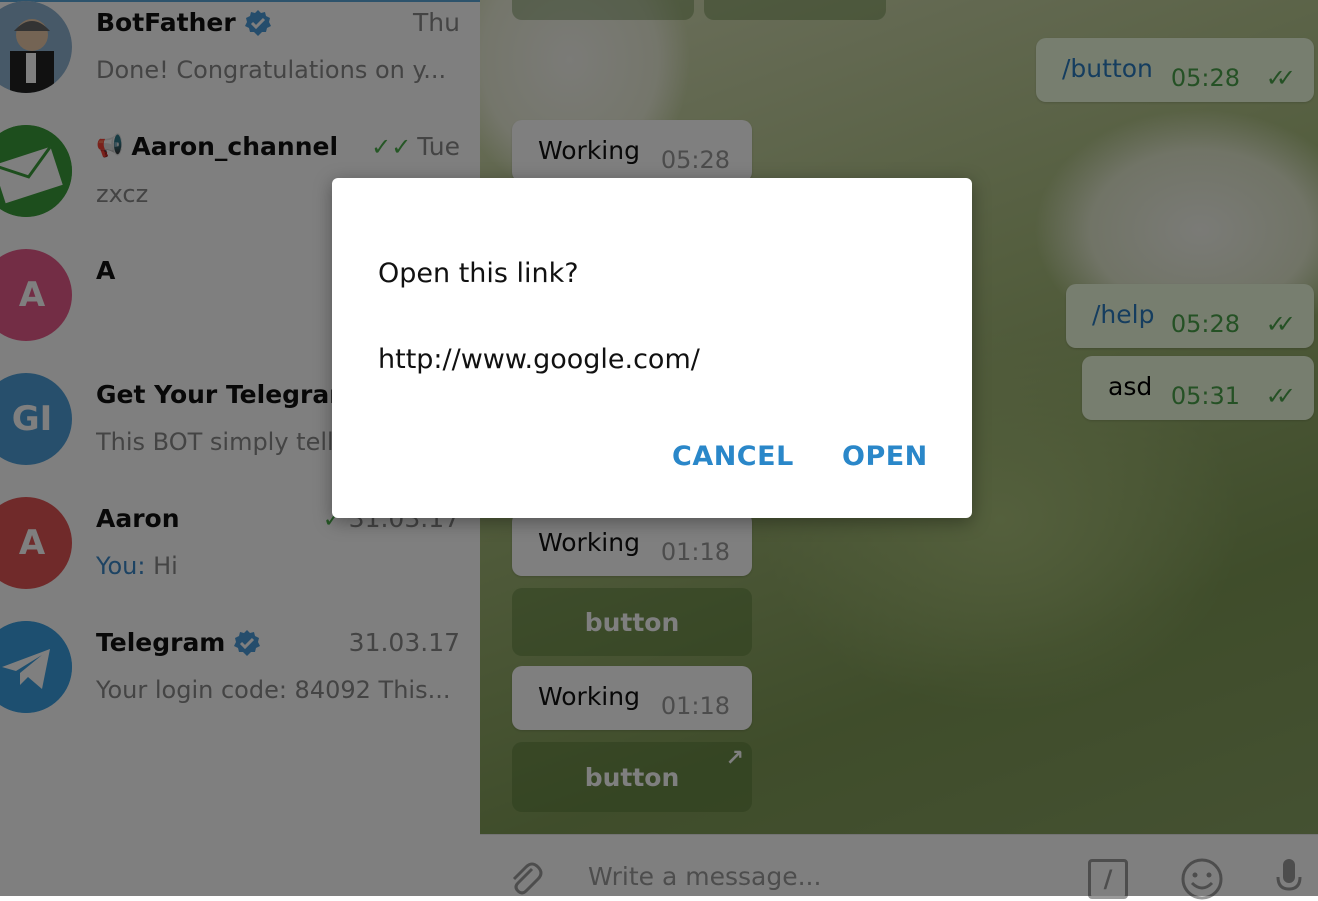  Describe the element at coordinates (478, 273) in the screenshot. I see `dialog-title: Open this link?` at that location.